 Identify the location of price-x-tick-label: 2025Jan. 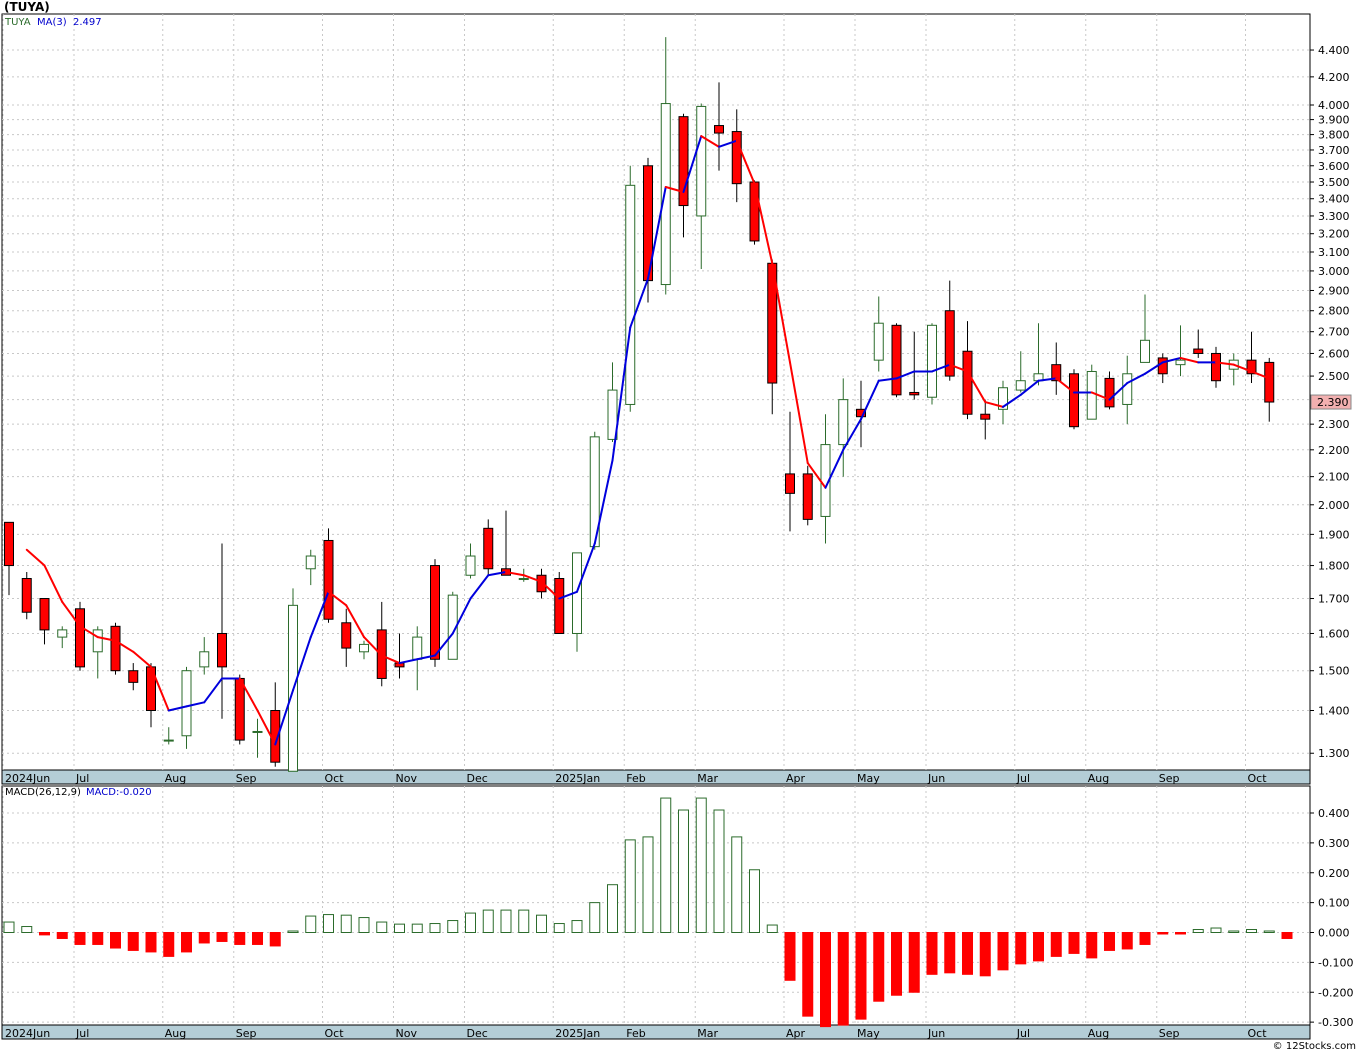
(577, 778).